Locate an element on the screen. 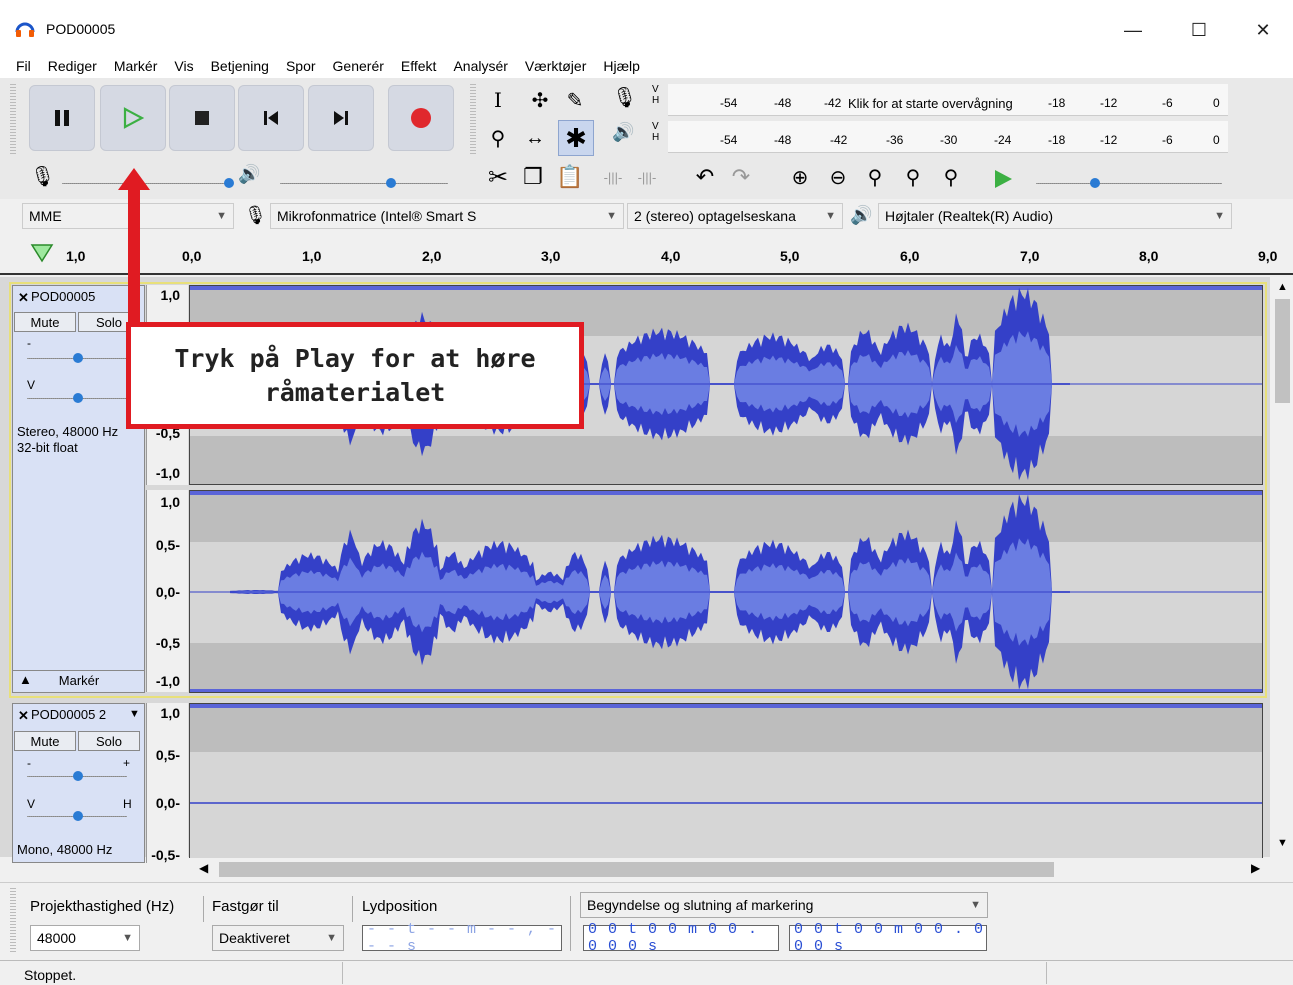 Image resolution: width=1293 pixels, height=985 pixels. skip-end-button is located at coordinates (341, 118).